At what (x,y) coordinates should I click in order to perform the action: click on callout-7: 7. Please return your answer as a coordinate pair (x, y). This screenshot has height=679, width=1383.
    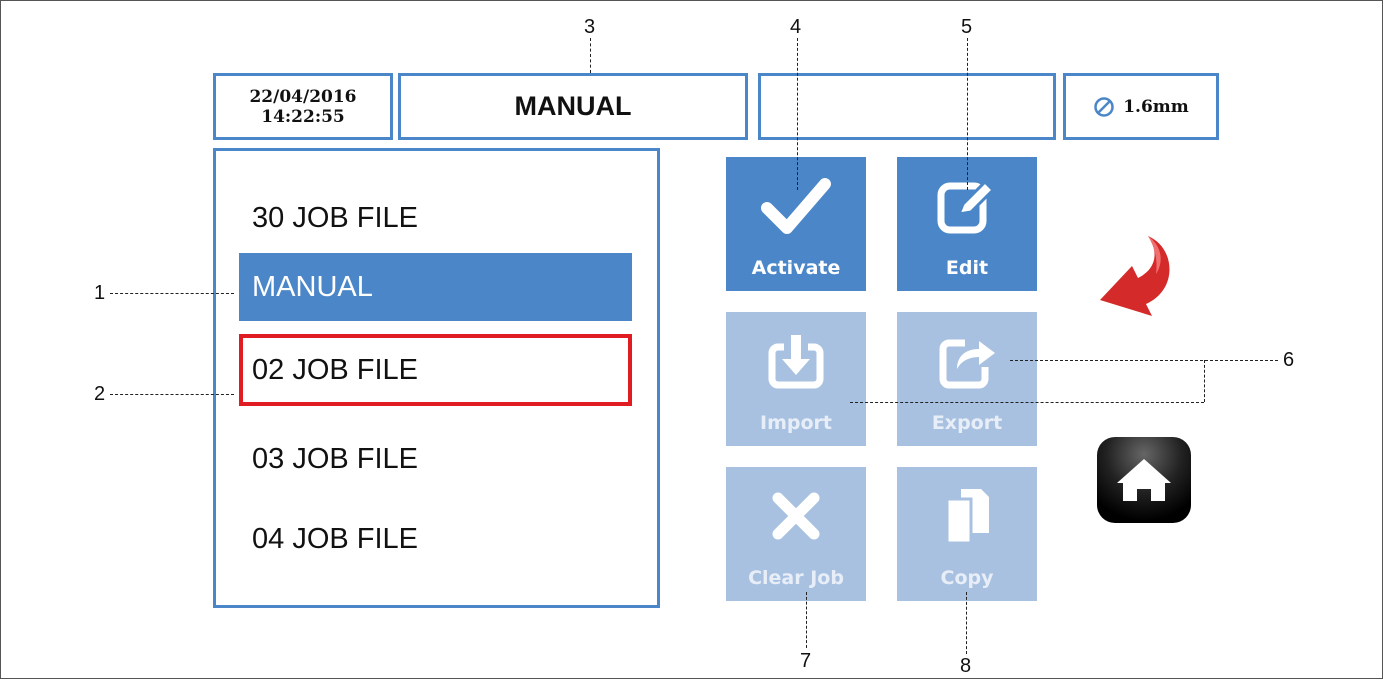
    Looking at the image, I should click on (806, 661).